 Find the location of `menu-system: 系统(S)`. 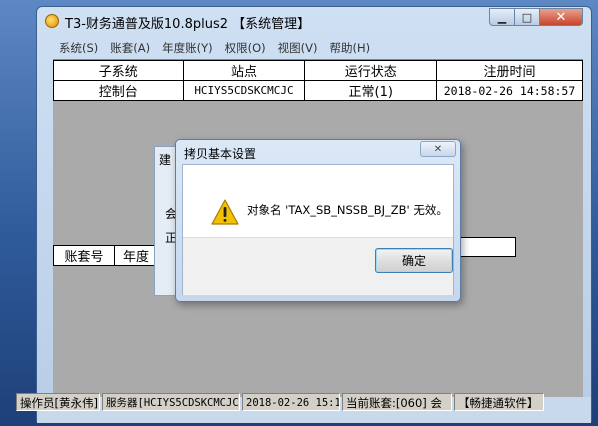

menu-system: 系统(S) is located at coordinates (78, 48).